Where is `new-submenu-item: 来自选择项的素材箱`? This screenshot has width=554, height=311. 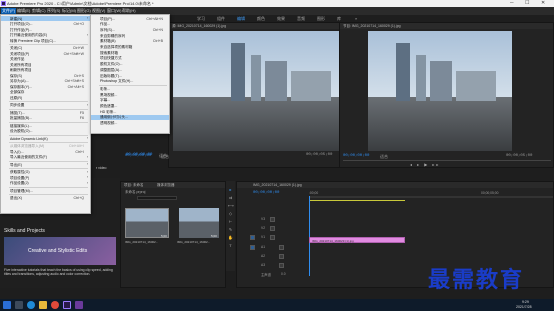 new-submenu-item: 来自选择项的素材箱 is located at coordinates (130, 47).